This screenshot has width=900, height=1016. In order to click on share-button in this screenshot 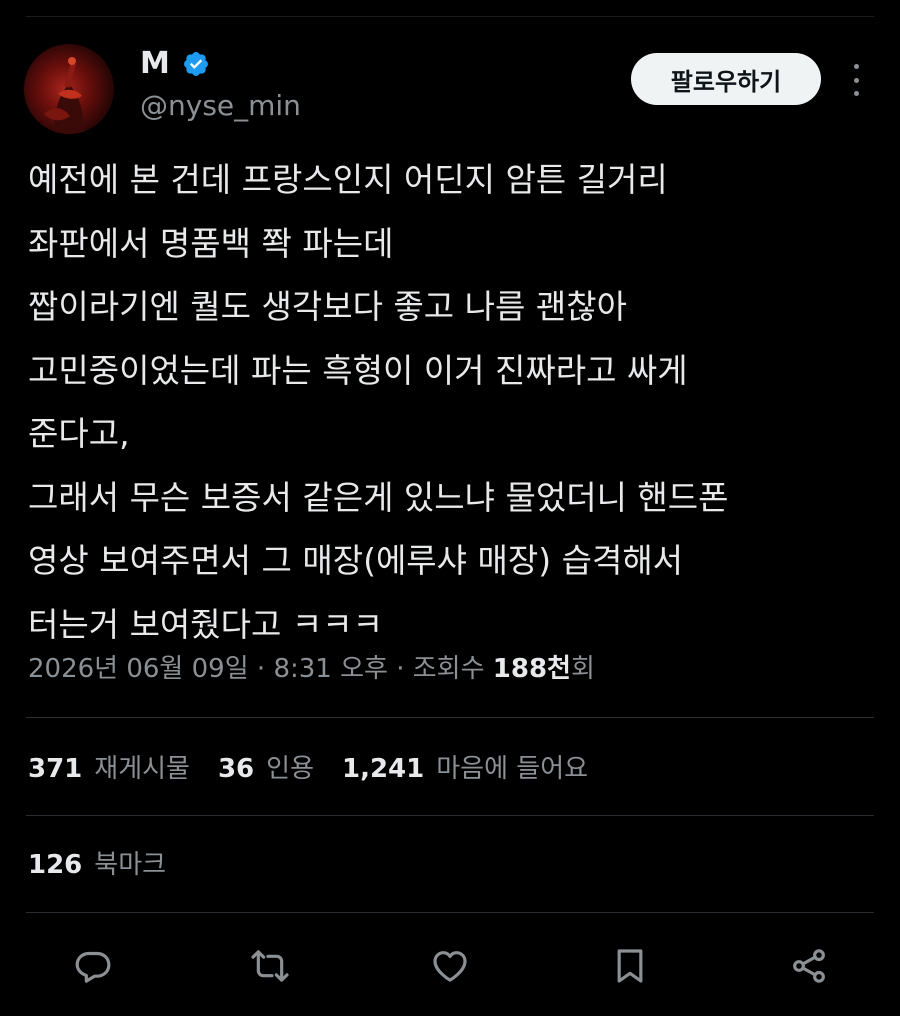, I will do `click(809, 966)`.